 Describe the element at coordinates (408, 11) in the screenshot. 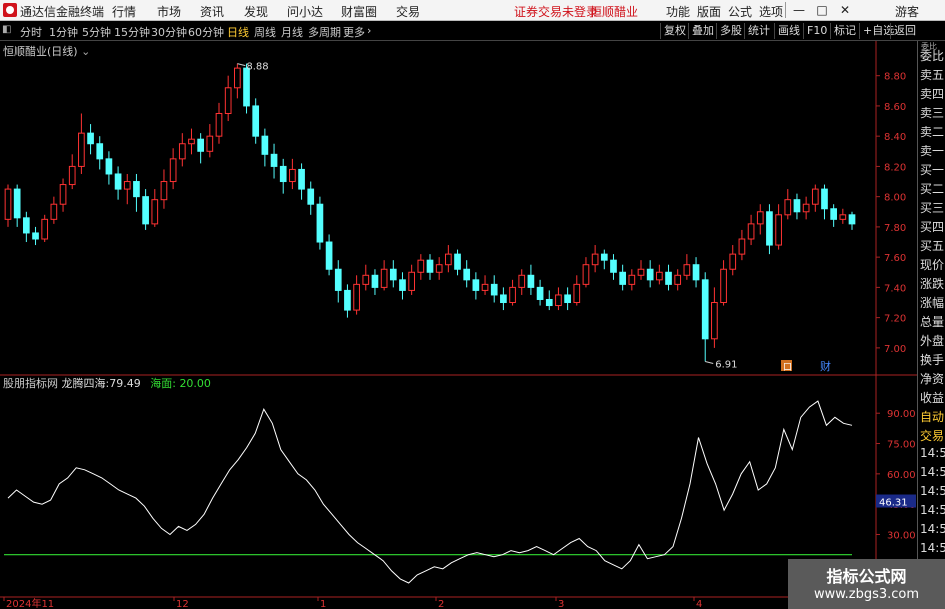

I see `menu-jiaoyi: 交易` at that location.